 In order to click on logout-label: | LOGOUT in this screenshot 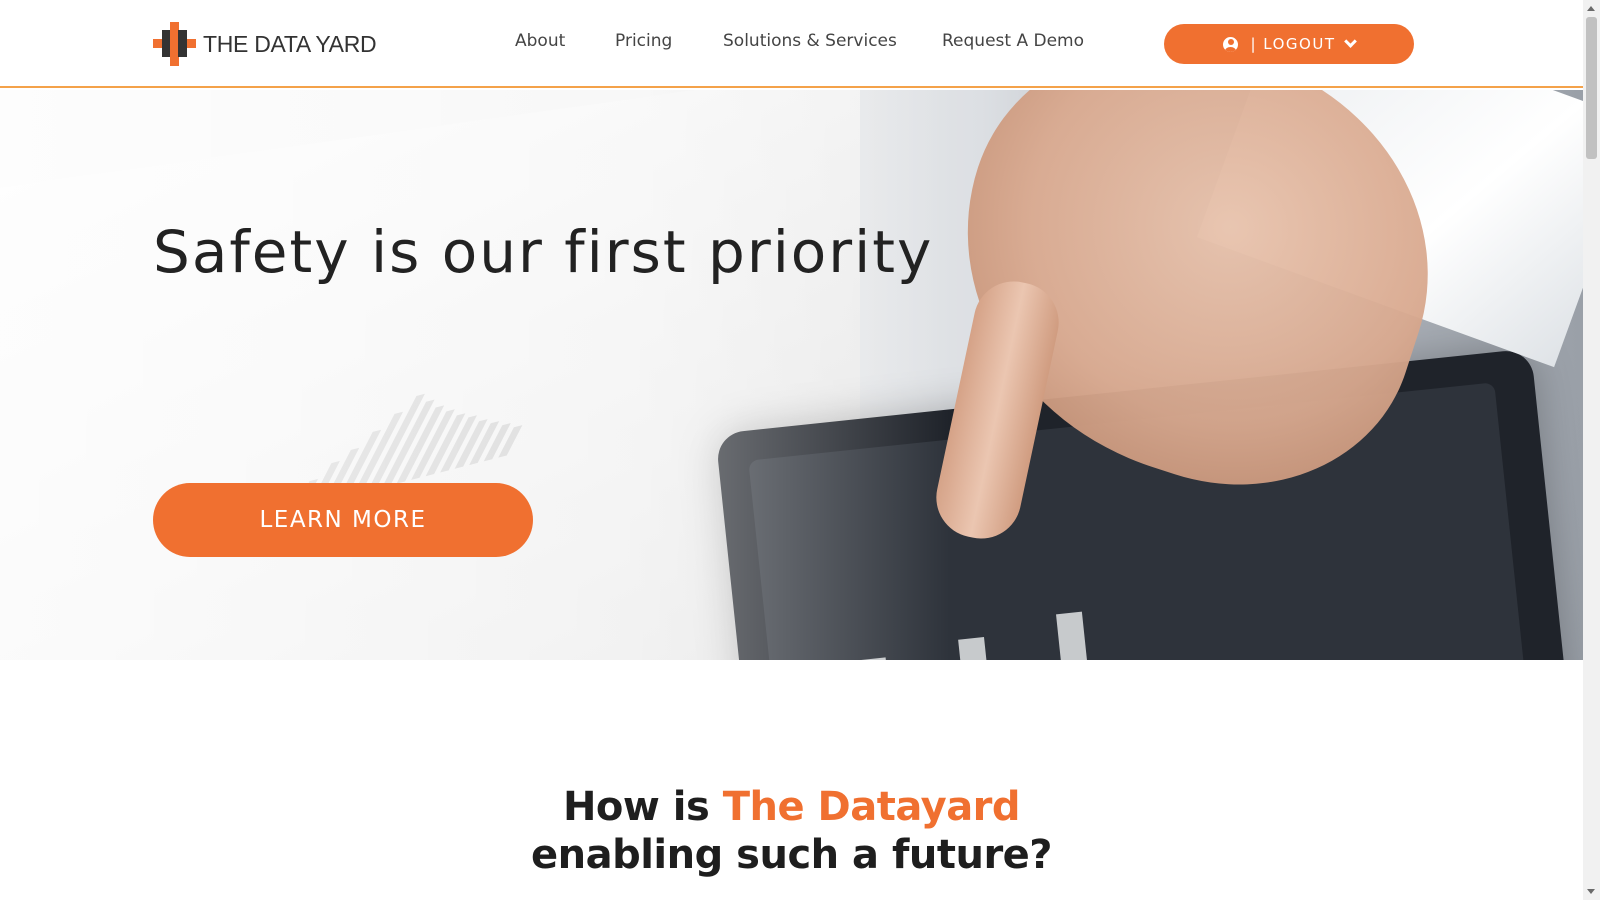, I will do `click(1293, 44)`.